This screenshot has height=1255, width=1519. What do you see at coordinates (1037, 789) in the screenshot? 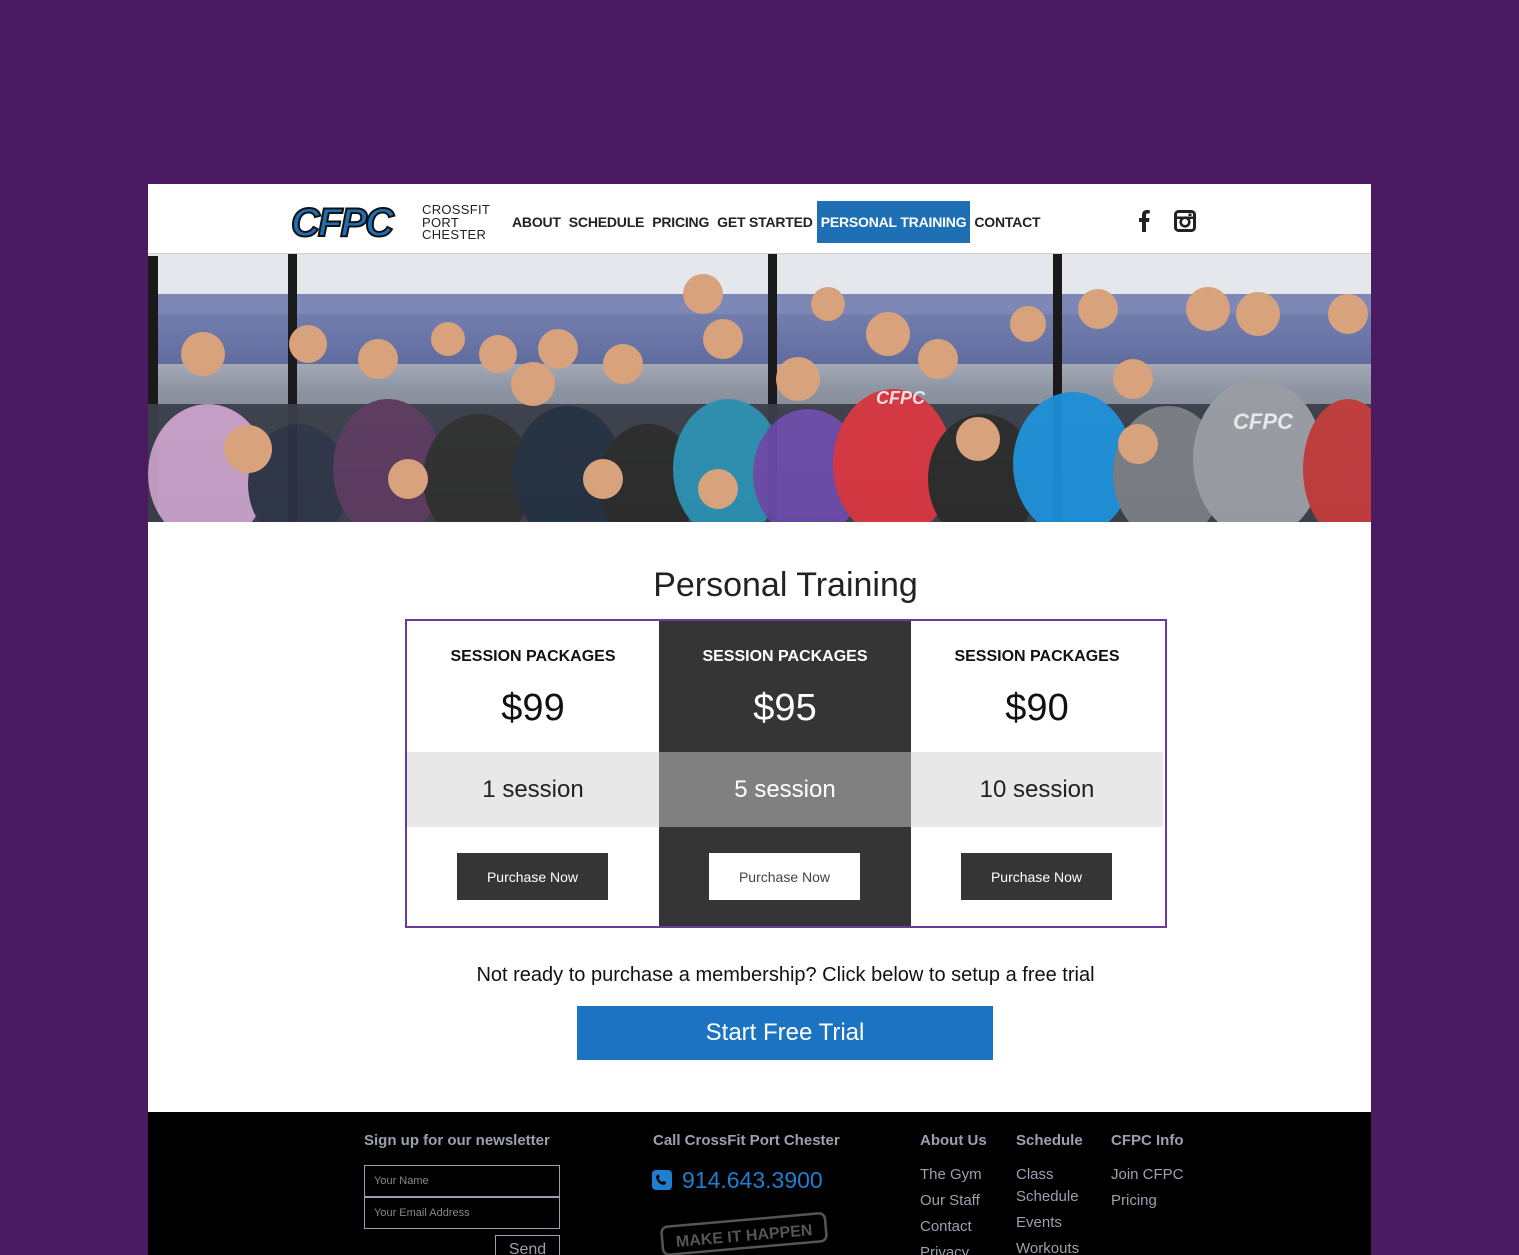
I see `plan-sessions: 10 session` at bounding box center [1037, 789].